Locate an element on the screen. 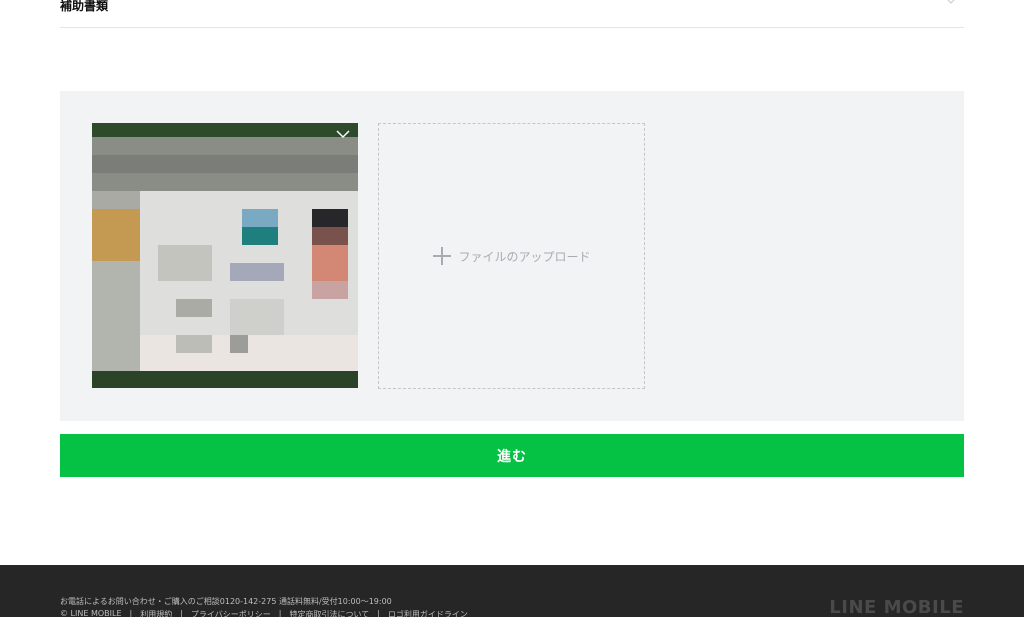 Image resolution: width=1024 pixels, height=617 pixels. footer-copyright: © LINE MOBILE is located at coordinates (91, 613).